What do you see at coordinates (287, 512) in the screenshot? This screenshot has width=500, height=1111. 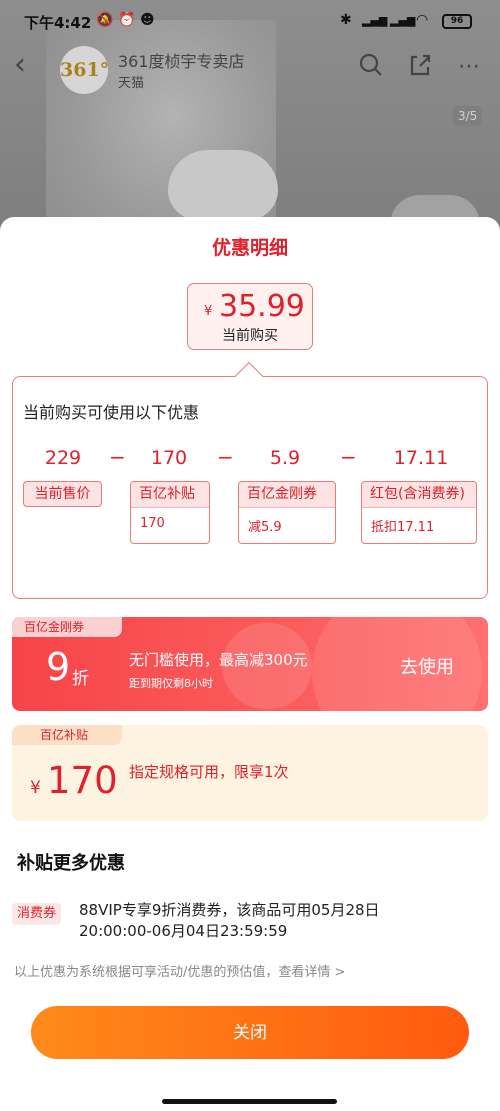 I see `tag-card-coupon: 百亿金刚券 减5.9` at bounding box center [287, 512].